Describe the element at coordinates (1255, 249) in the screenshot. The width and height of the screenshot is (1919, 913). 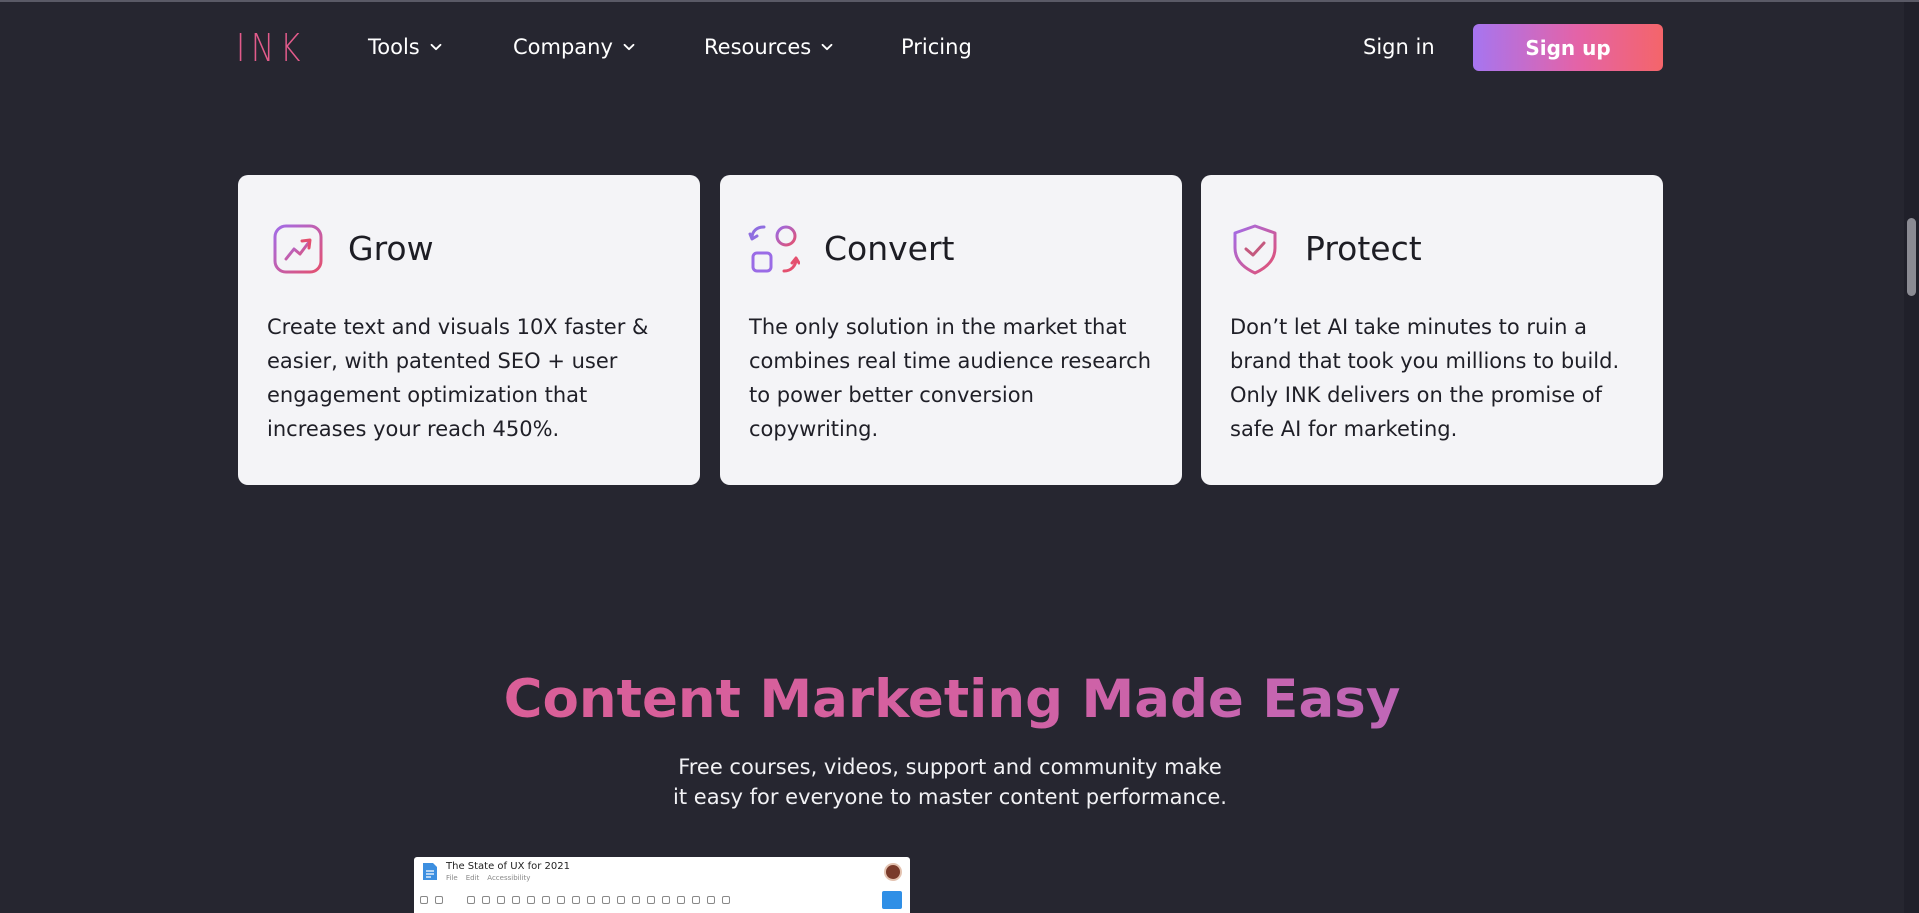
I see `shield-check-icon` at that location.